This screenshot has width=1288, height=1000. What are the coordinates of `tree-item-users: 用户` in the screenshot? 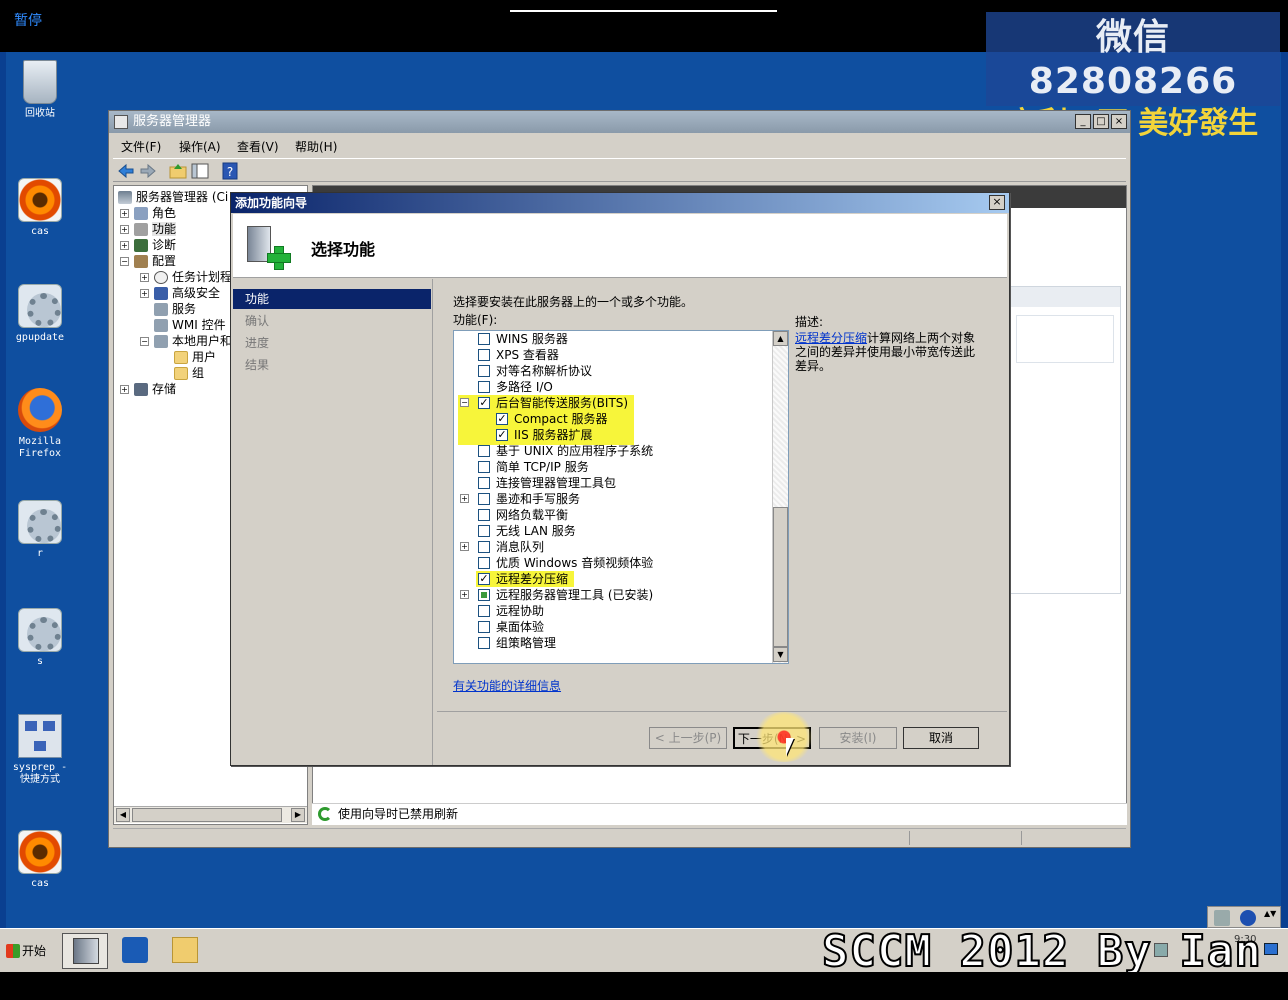 It's located at (195, 356).